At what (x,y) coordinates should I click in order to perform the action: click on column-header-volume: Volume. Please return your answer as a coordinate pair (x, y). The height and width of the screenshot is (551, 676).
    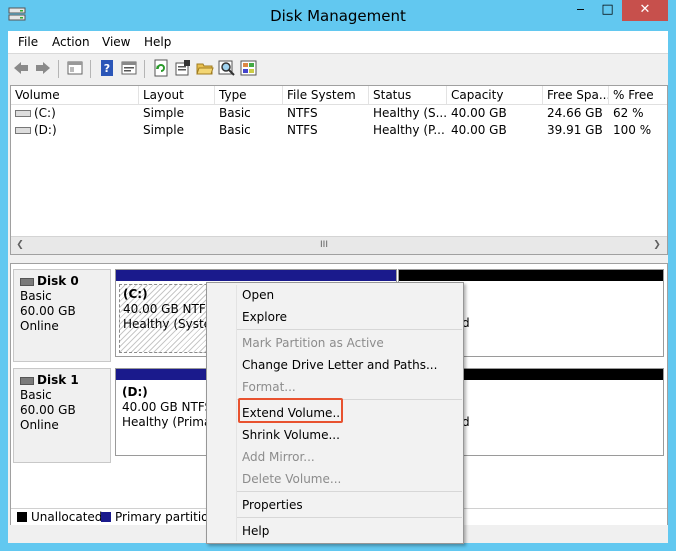
    Looking at the image, I should click on (75, 95).